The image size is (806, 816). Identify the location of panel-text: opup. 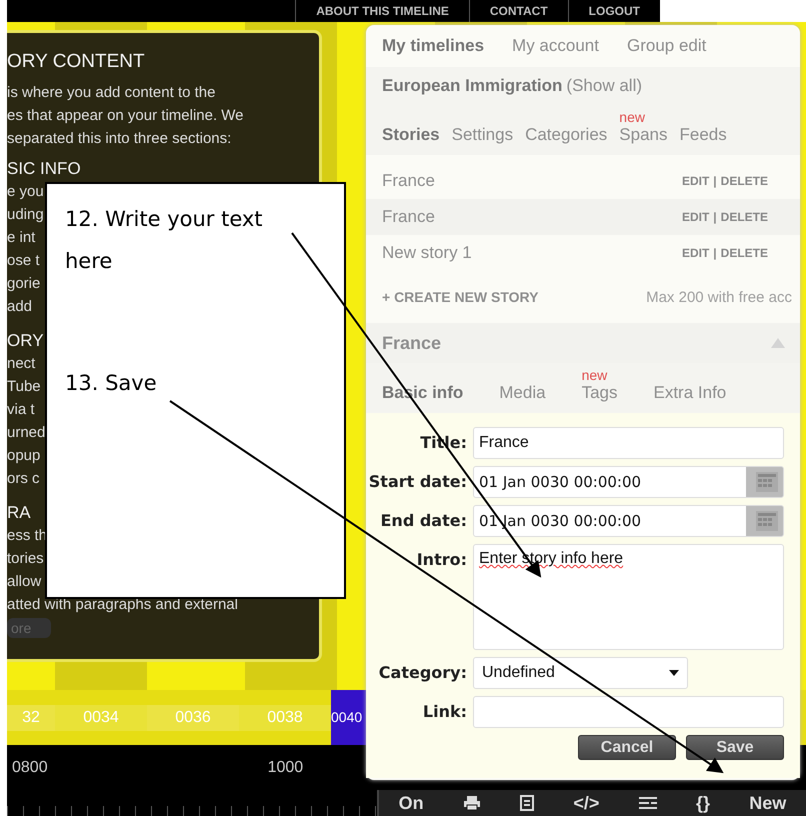
(24, 456).